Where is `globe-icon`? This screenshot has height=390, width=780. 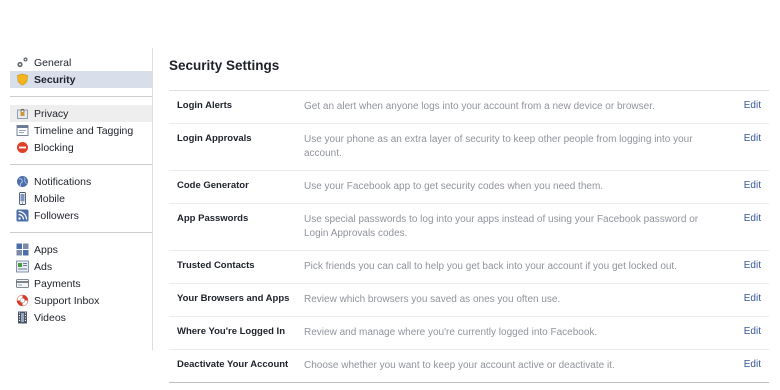
globe-icon is located at coordinates (22, 181).